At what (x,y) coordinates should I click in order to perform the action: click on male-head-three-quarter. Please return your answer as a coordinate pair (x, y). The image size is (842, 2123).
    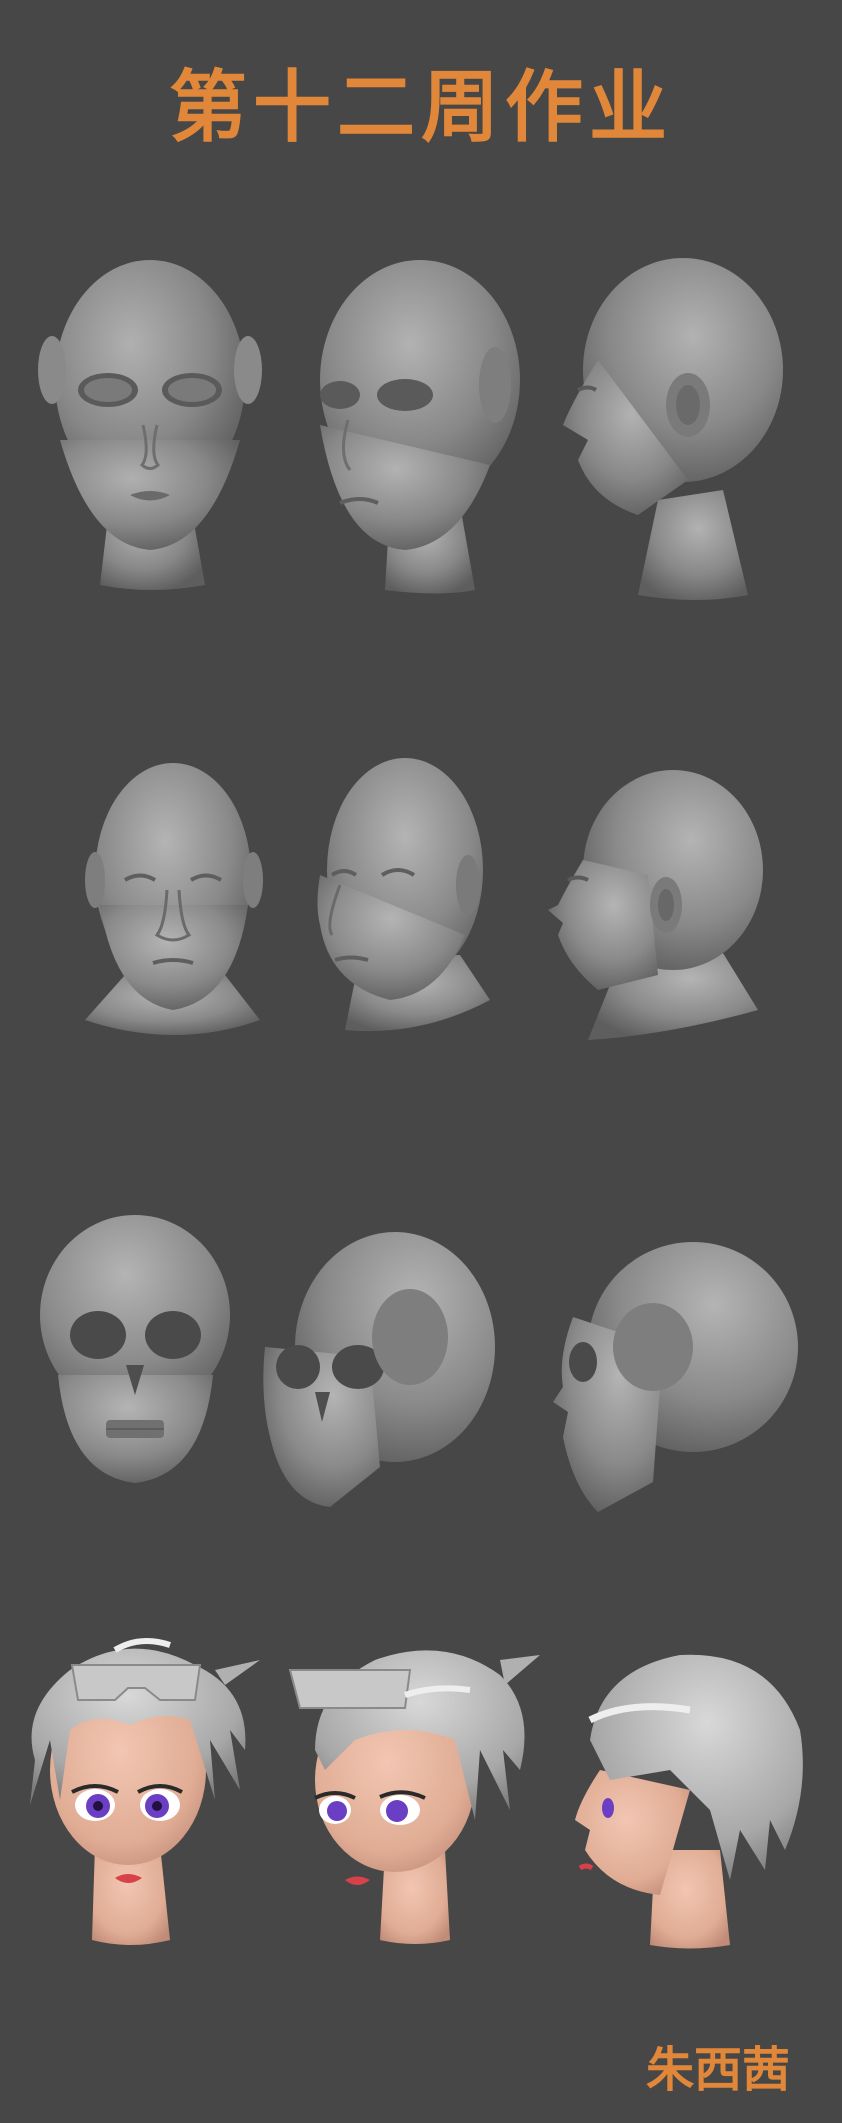
    Looking at the image, I should click on (400, 895).